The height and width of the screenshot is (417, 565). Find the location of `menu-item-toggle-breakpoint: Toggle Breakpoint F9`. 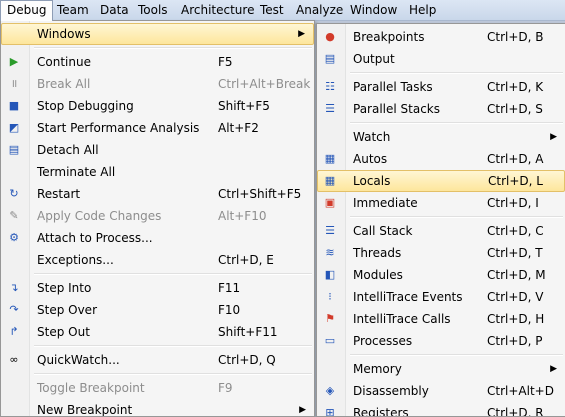

menu-item-toggle-breakpoint: Toggle Breakpoint F9 is located at coordinates (157, 388).